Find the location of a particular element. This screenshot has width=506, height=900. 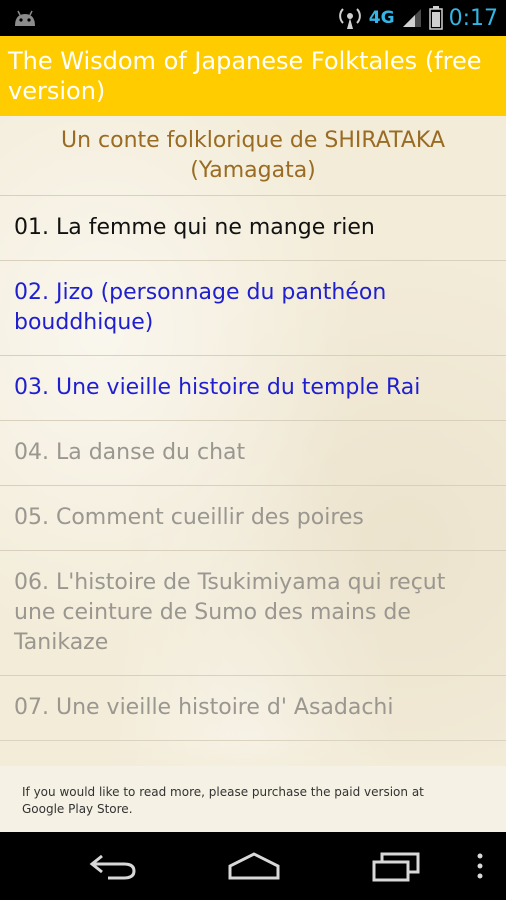

status-bar: 4G 0:17 is located at coordinates (253, 18).